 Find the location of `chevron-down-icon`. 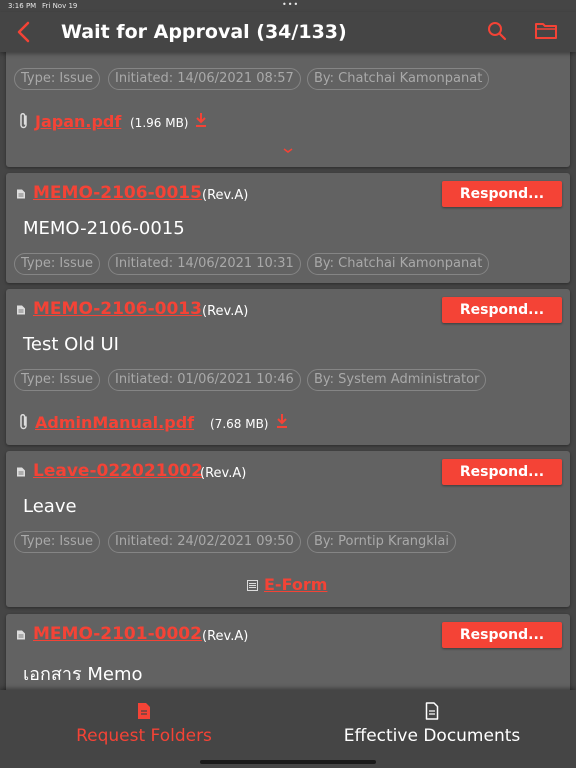

chevron-down-icon is located at coordinates (288, 151).